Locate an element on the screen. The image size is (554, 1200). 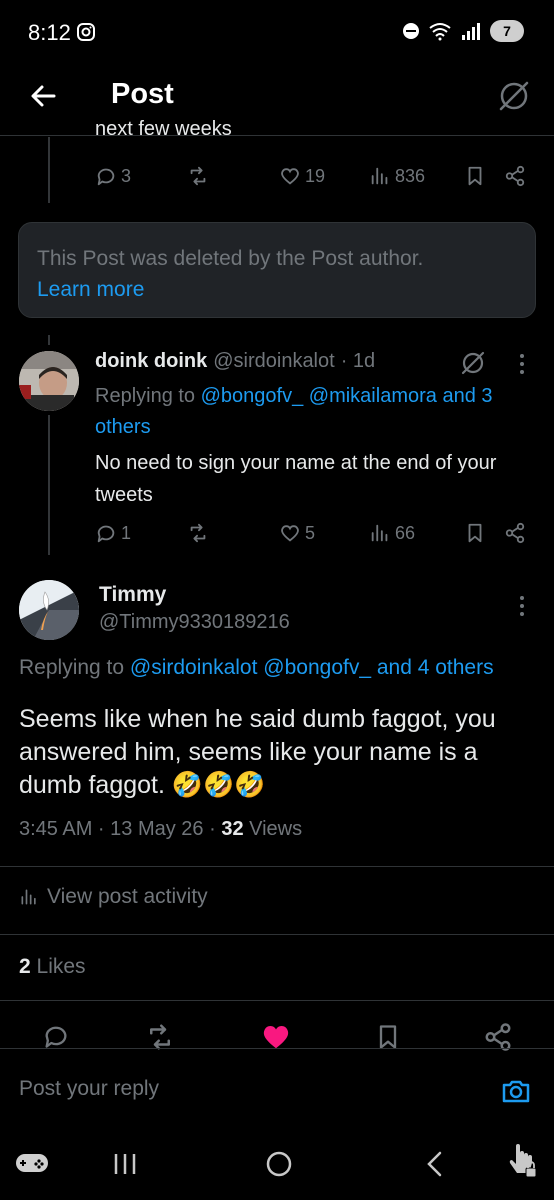
views-count: 32 is located at coordinates (232, 829).